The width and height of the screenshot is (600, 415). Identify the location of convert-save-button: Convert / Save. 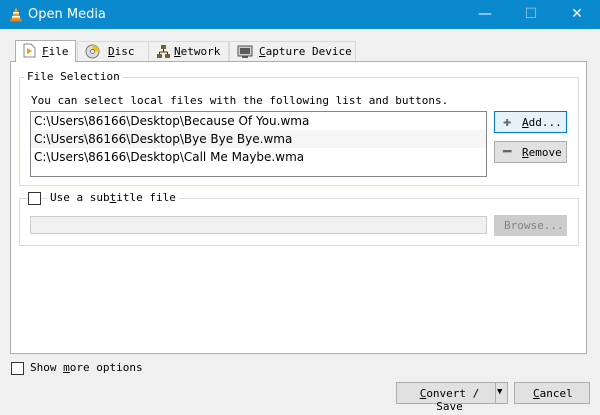
(446, 397).